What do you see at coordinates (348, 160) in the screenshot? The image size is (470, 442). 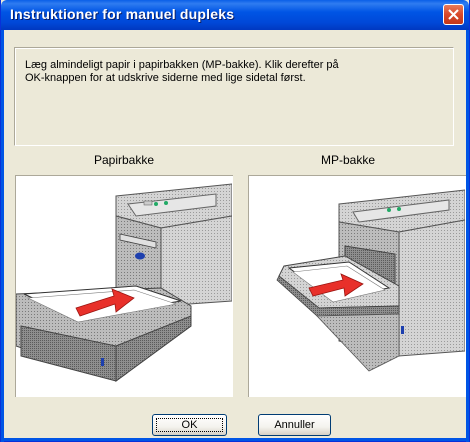 I see `mp-tray-label: MP-bakke` at bounding box center [348, 160].